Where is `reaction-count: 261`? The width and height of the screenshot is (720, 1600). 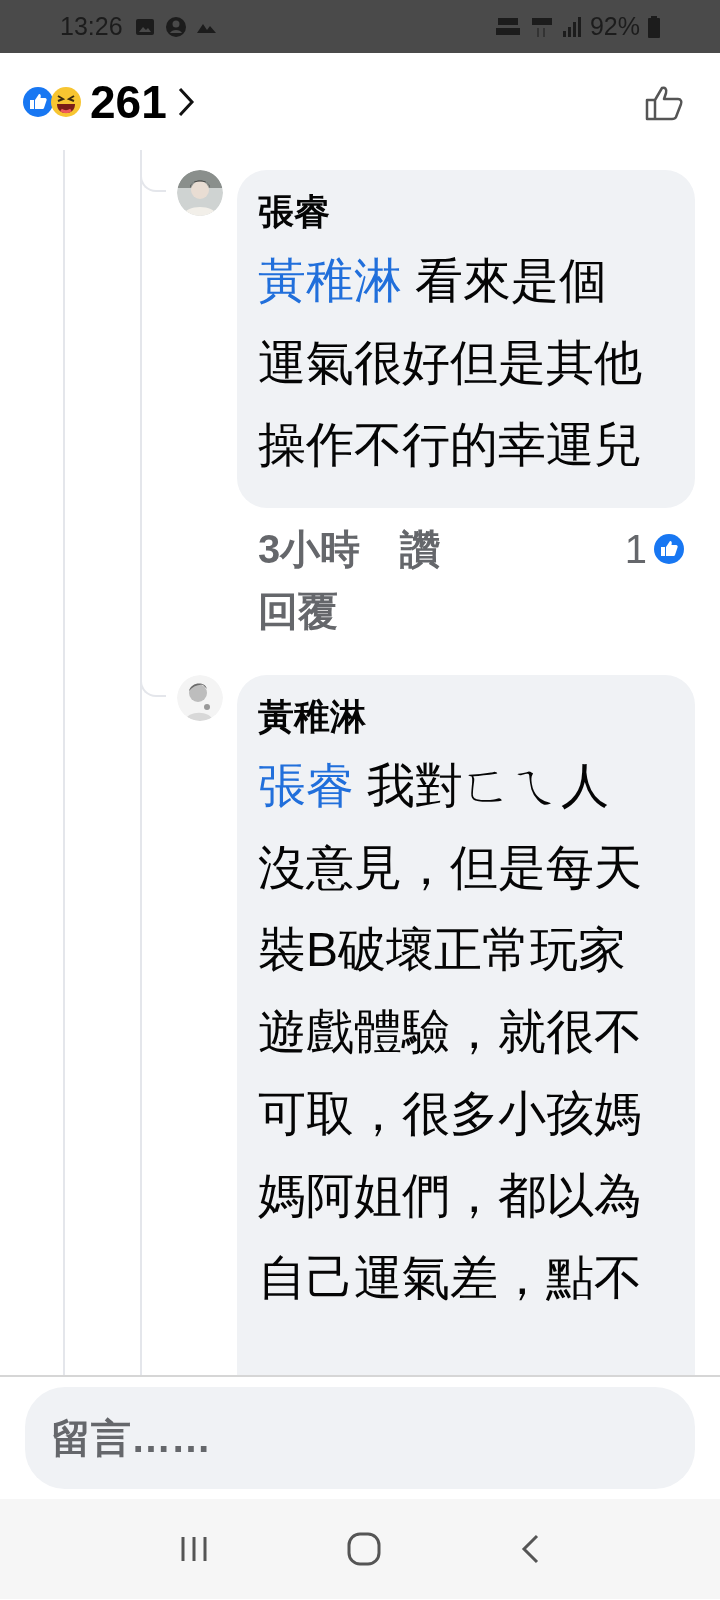 reaction-count: 261 is located at coordinates (128, 101).